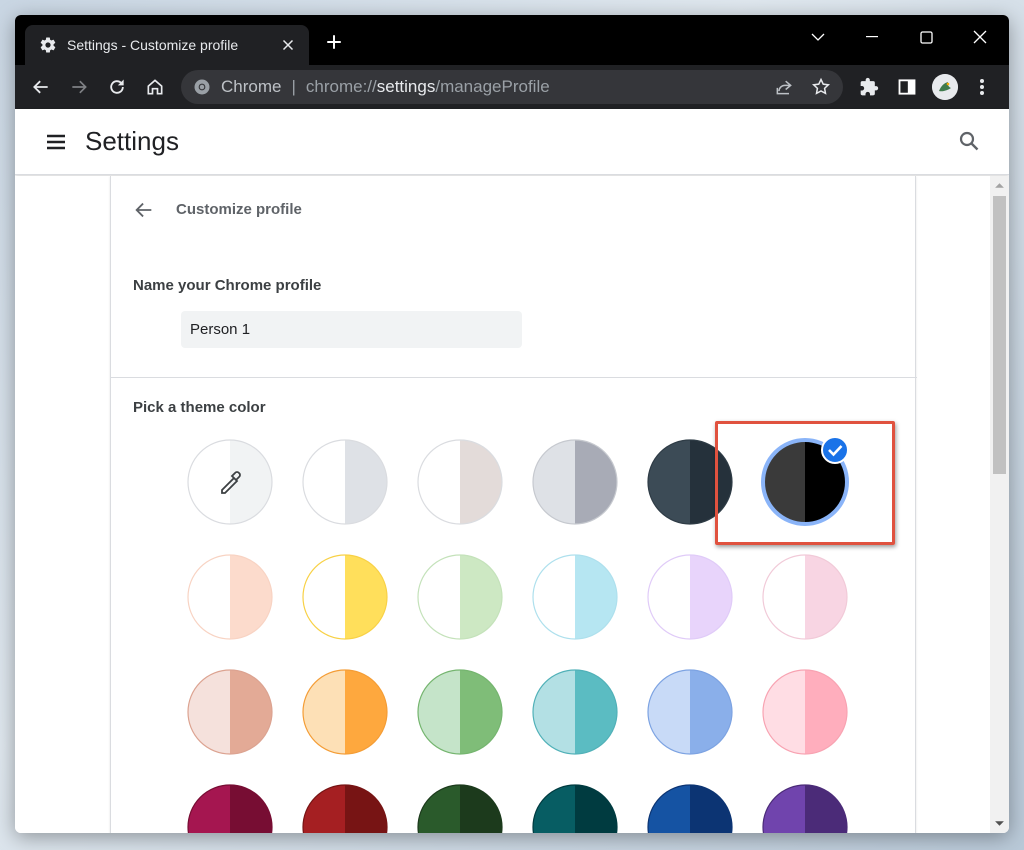  Describe the element at coordinates (575, 482) in the screenshot. I see `theme-color-cool-grey` at that location.